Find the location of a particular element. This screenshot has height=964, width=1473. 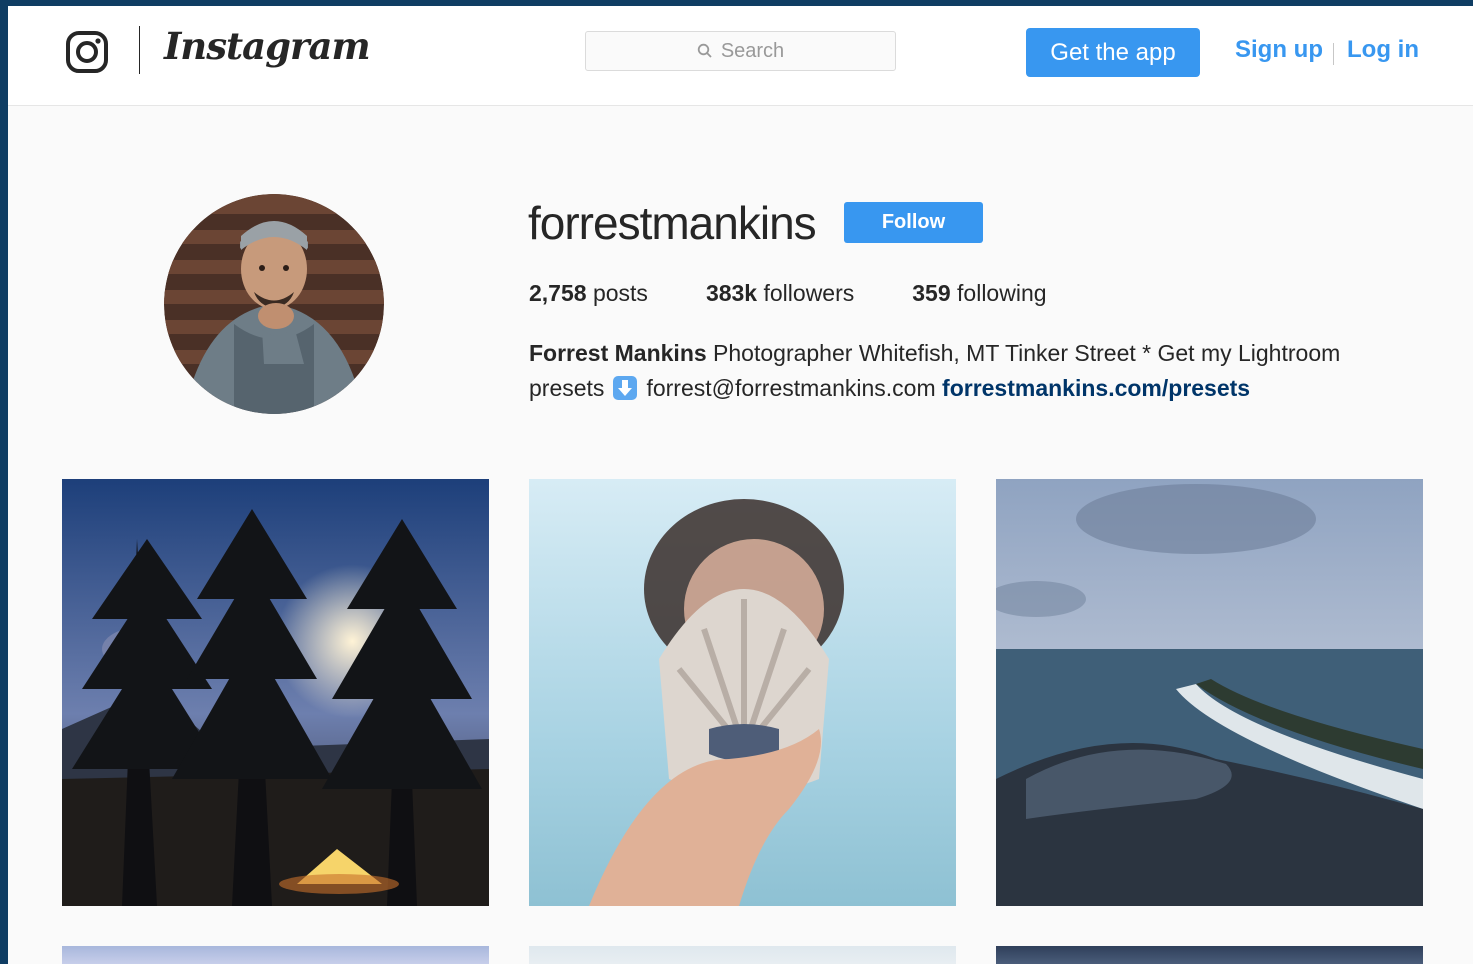

log-in-link: Log in is located at coordinates (1383, 50).